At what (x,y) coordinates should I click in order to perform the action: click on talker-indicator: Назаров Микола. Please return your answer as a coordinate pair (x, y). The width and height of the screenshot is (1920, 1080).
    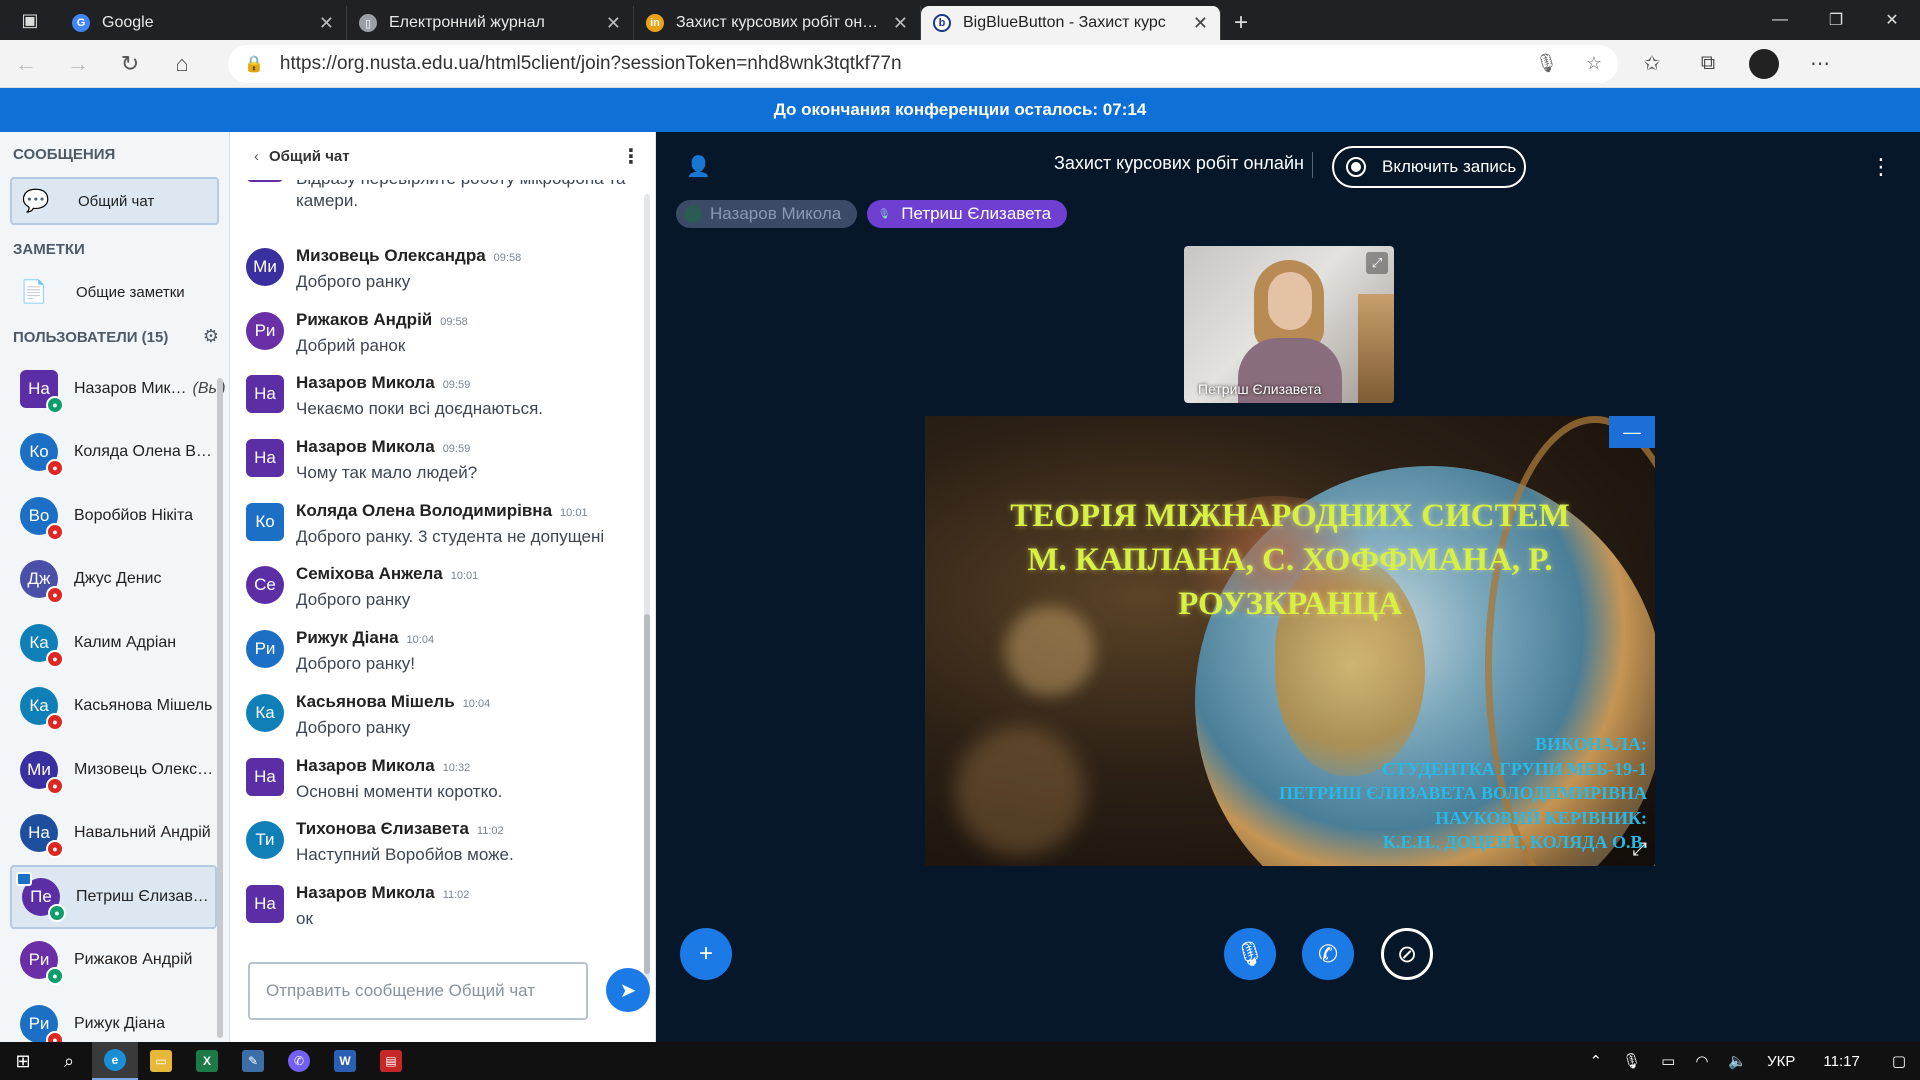
    Looking at the image, I should click on (767, 214).